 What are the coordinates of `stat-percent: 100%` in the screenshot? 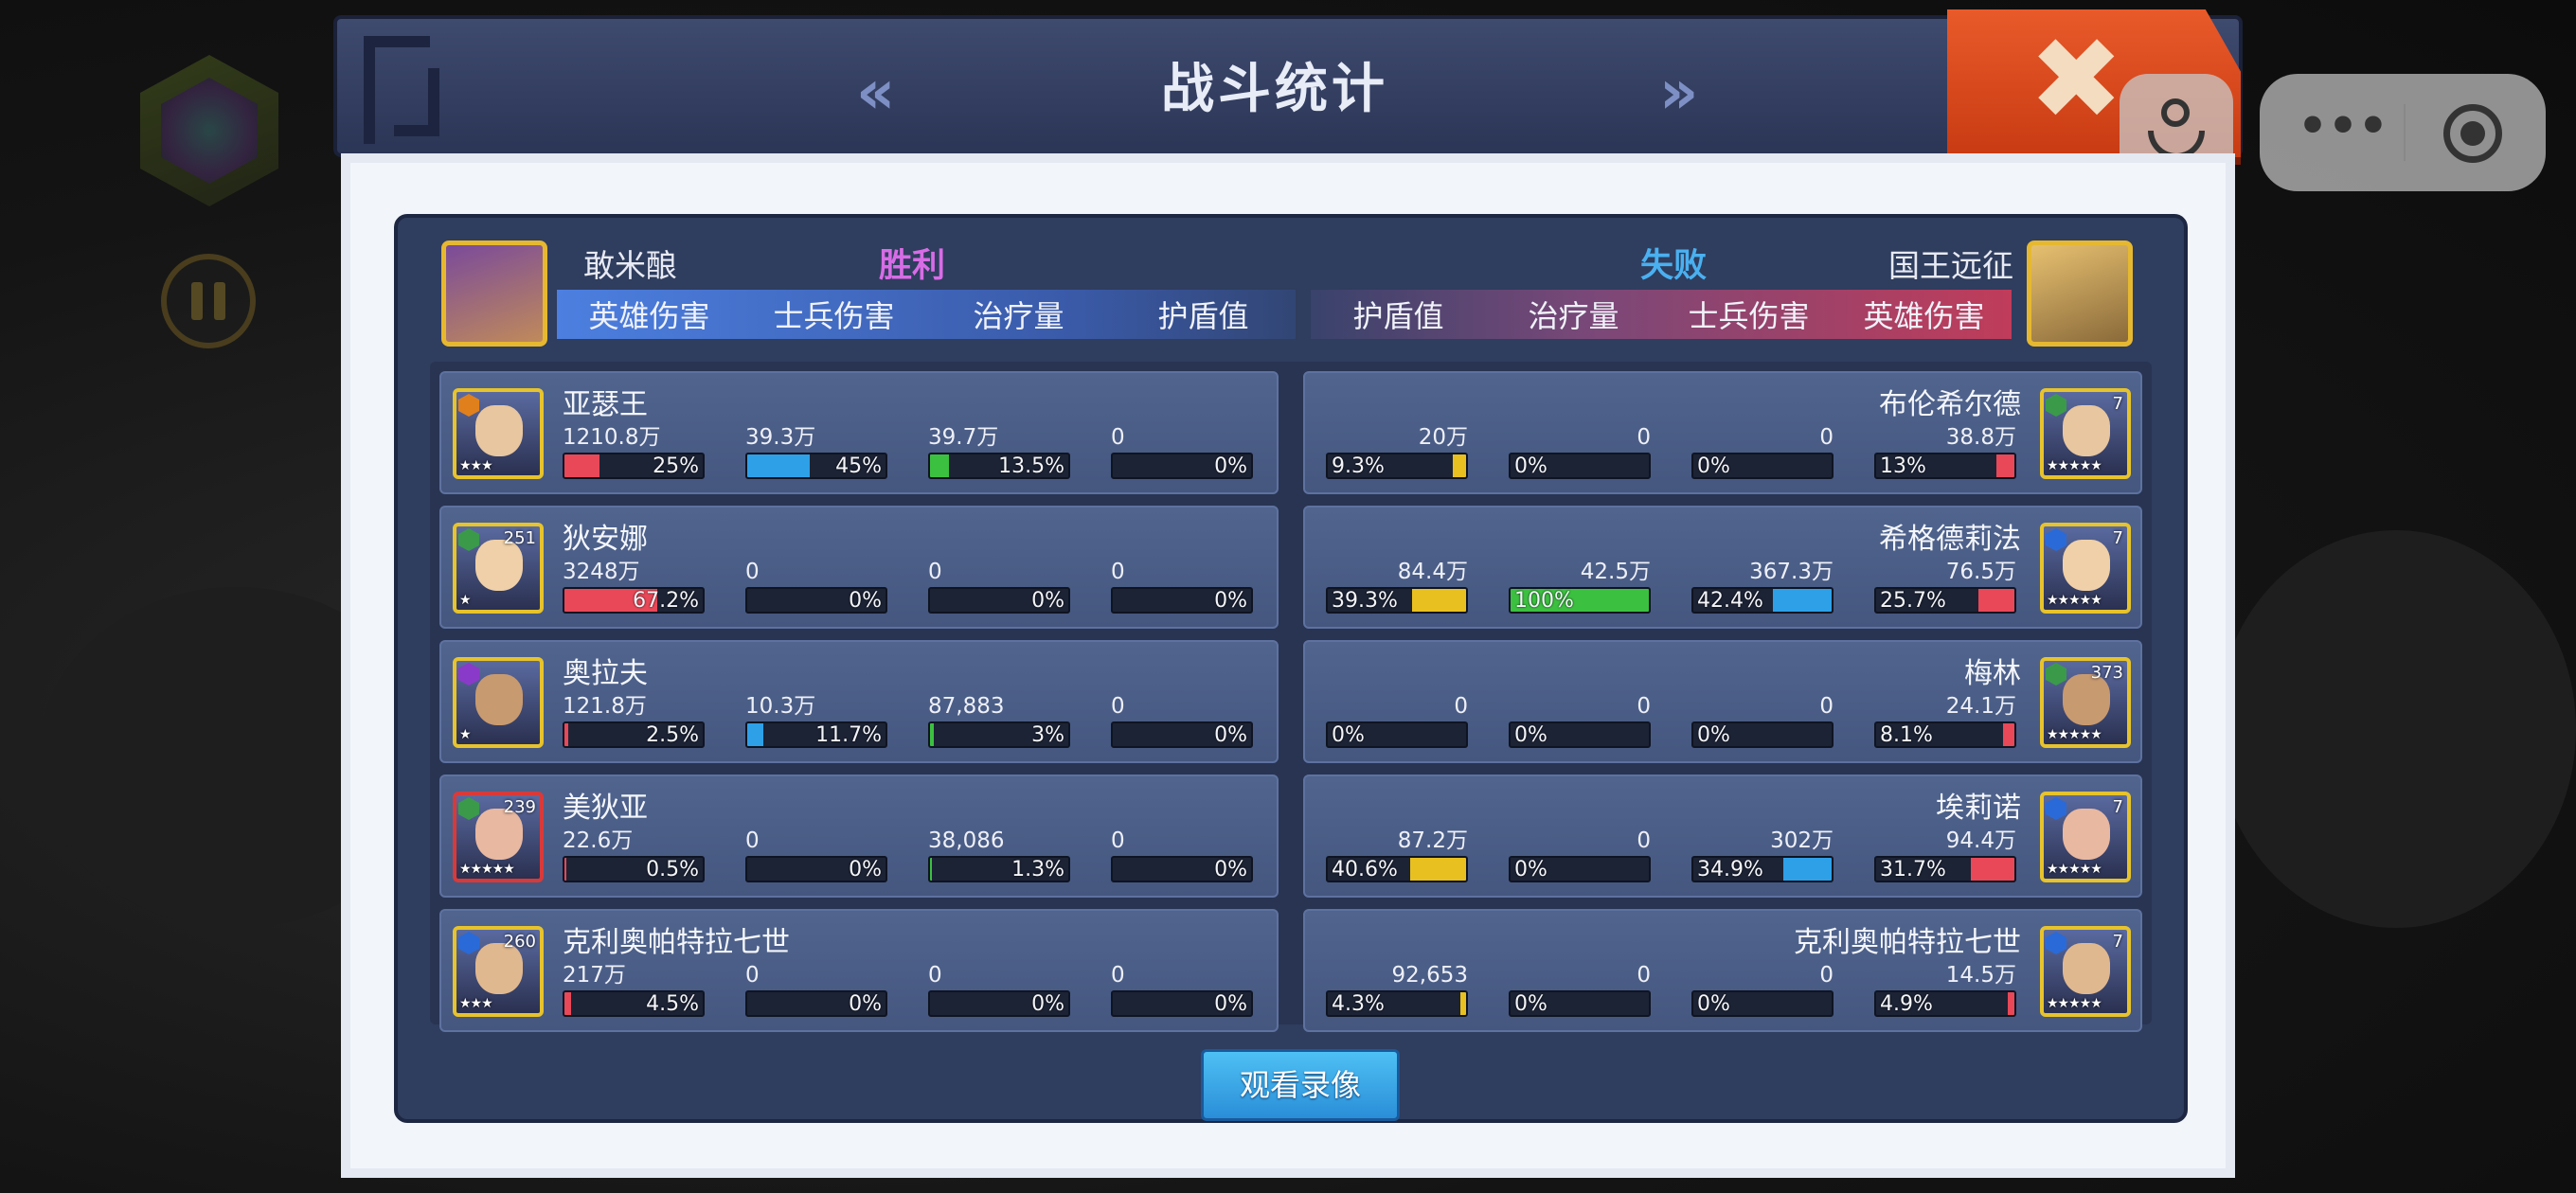 It's located at (1544, 601).